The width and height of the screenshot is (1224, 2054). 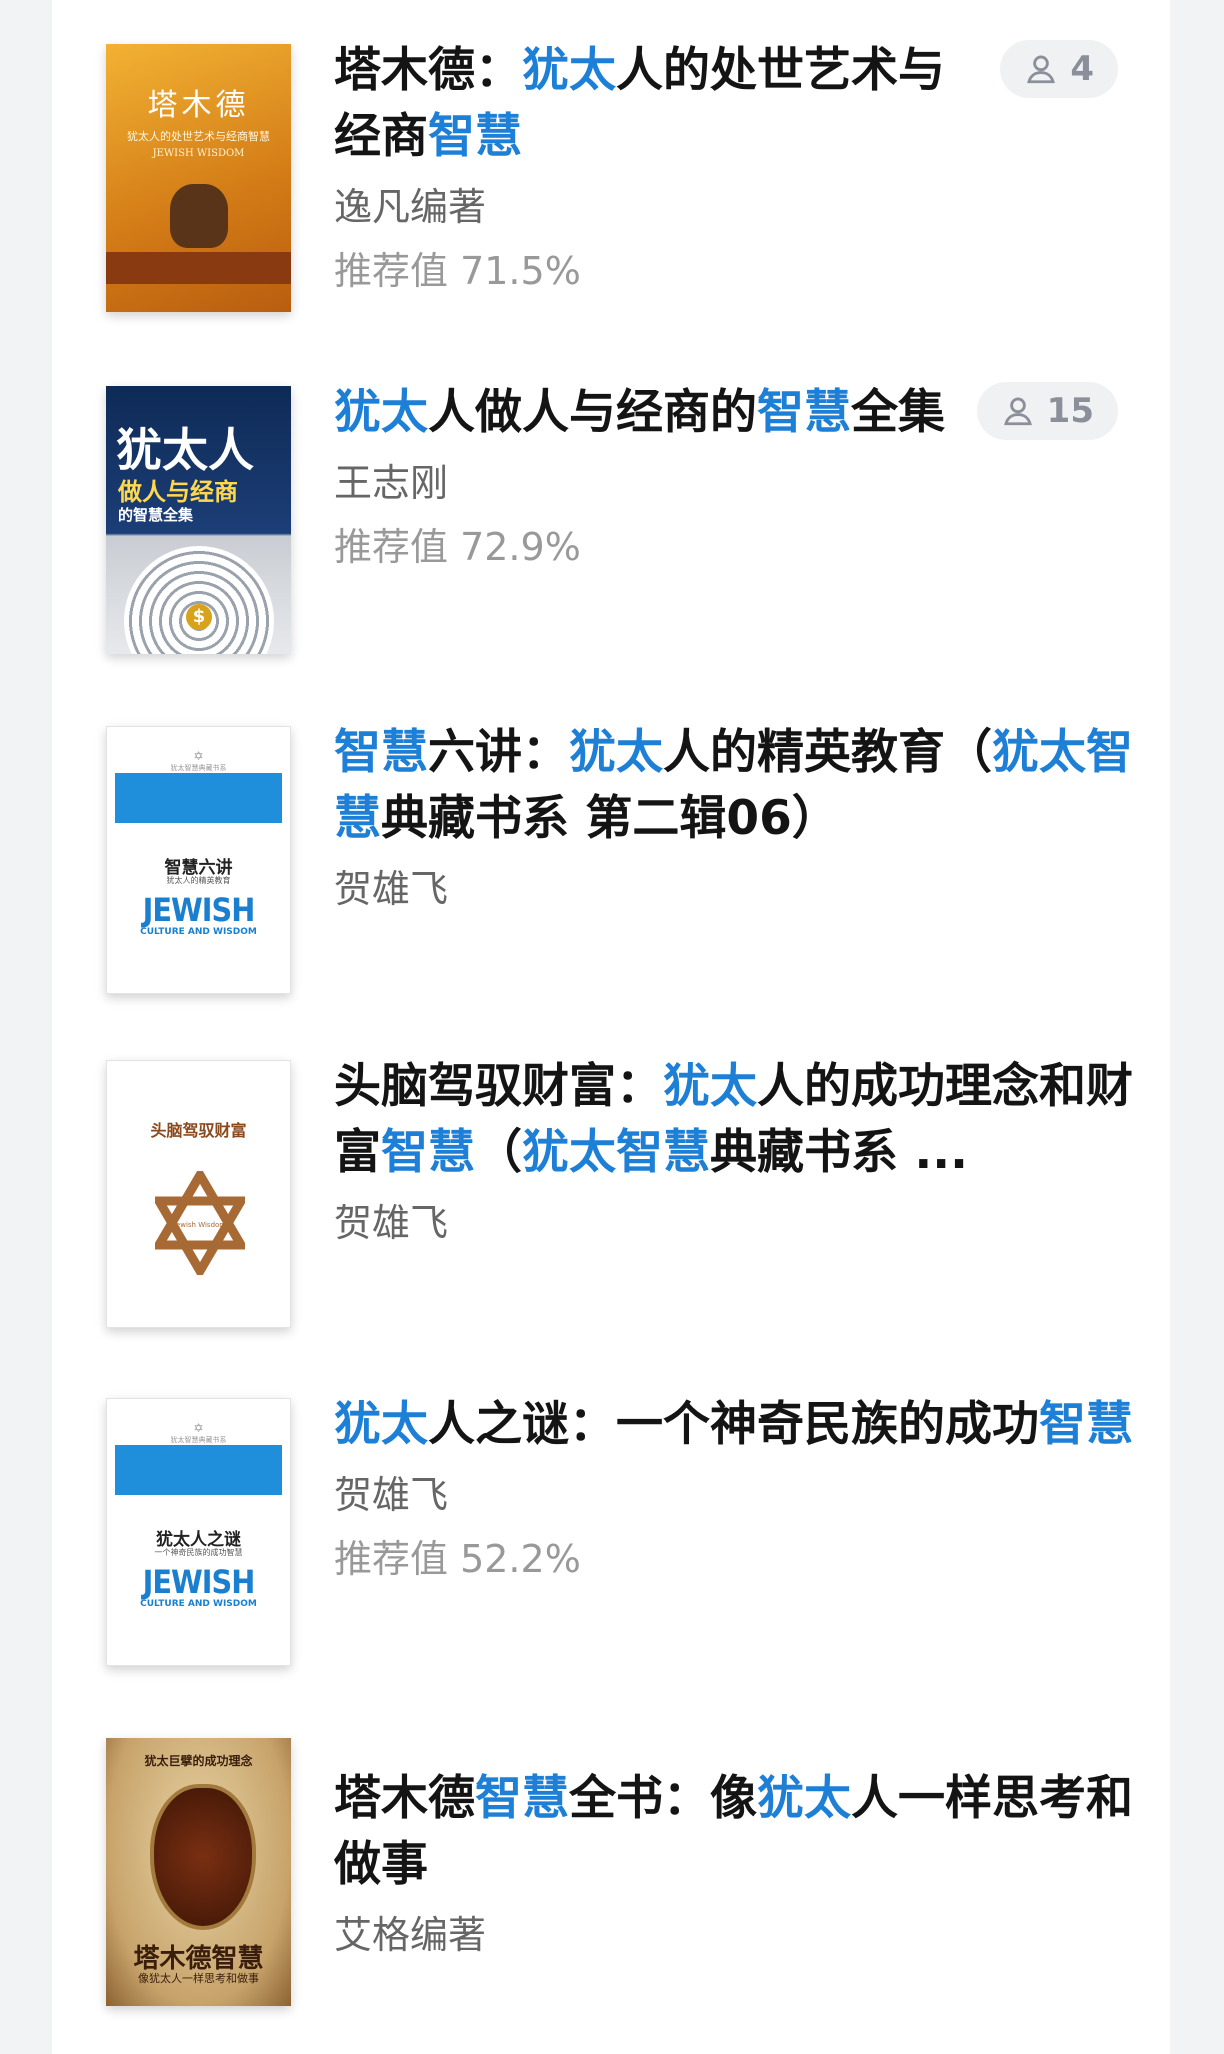 What do you see at coordinates (592, 412) in the screenshot?
I see `title-text: 人做人与经商的` at bounding box center [592, 412].